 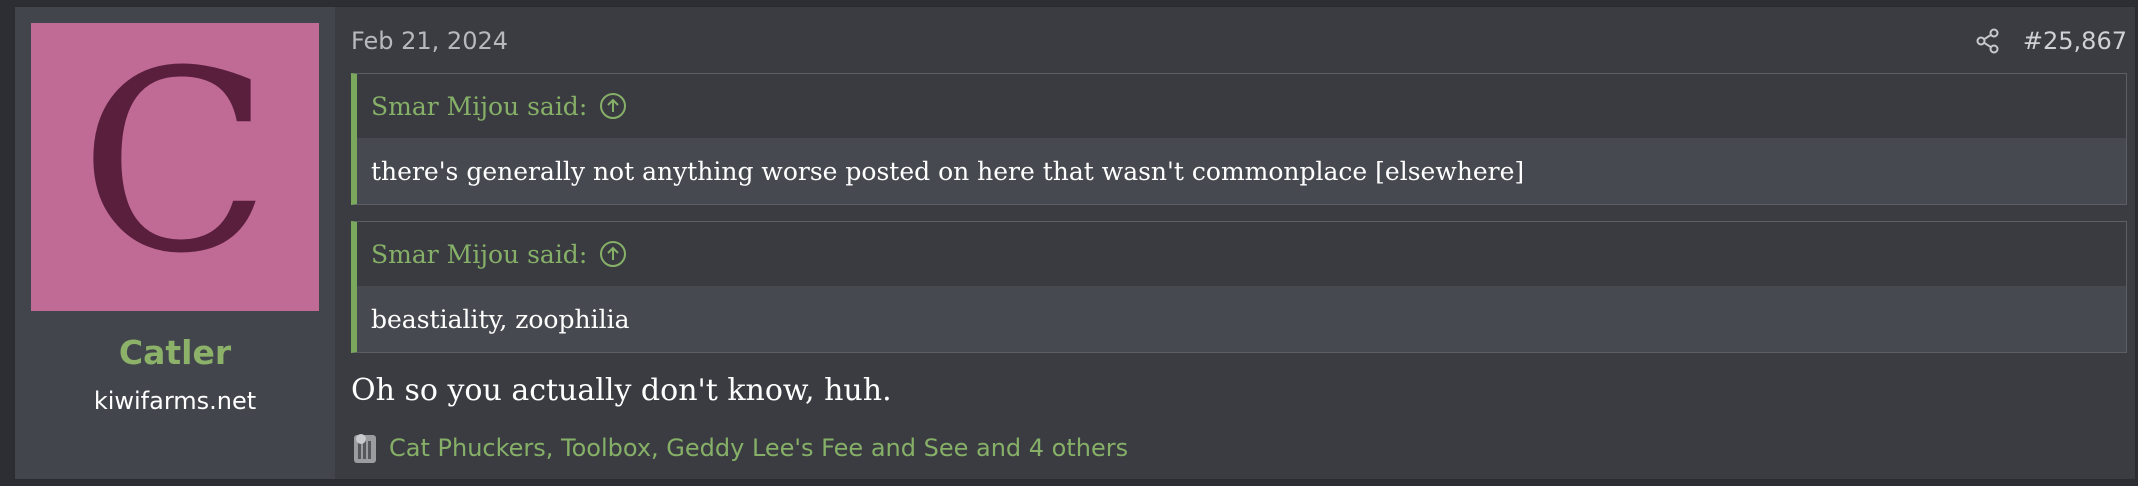 What do you see at coordinates (429, 41) in the screenshot?
I see `post-date-link: Feb 21, 2024` at bounding box center [429, 41].